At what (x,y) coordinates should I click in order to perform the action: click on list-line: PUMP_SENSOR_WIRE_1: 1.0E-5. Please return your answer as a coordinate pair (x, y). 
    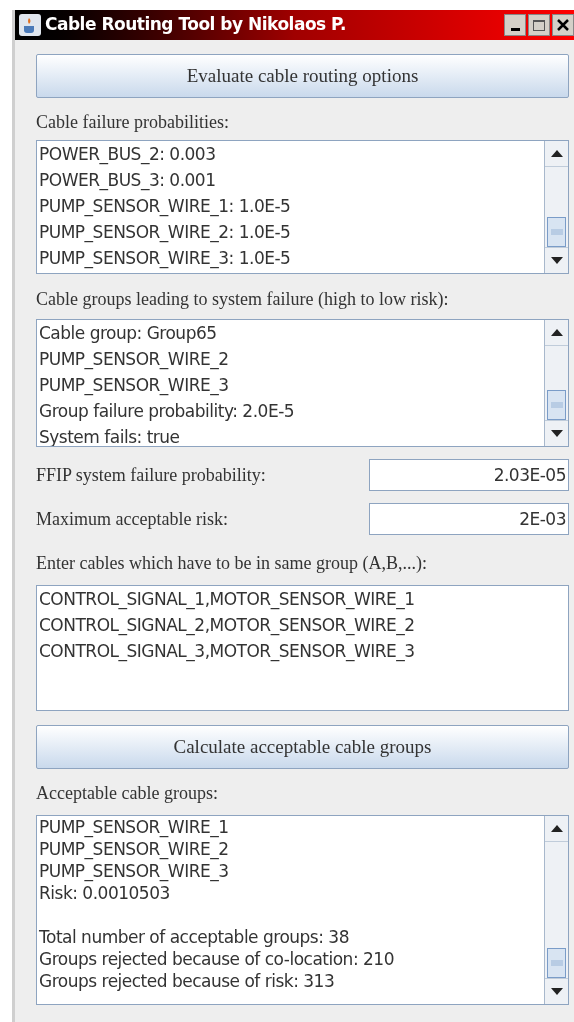
    Looking at the image, I should click on (165, 207).